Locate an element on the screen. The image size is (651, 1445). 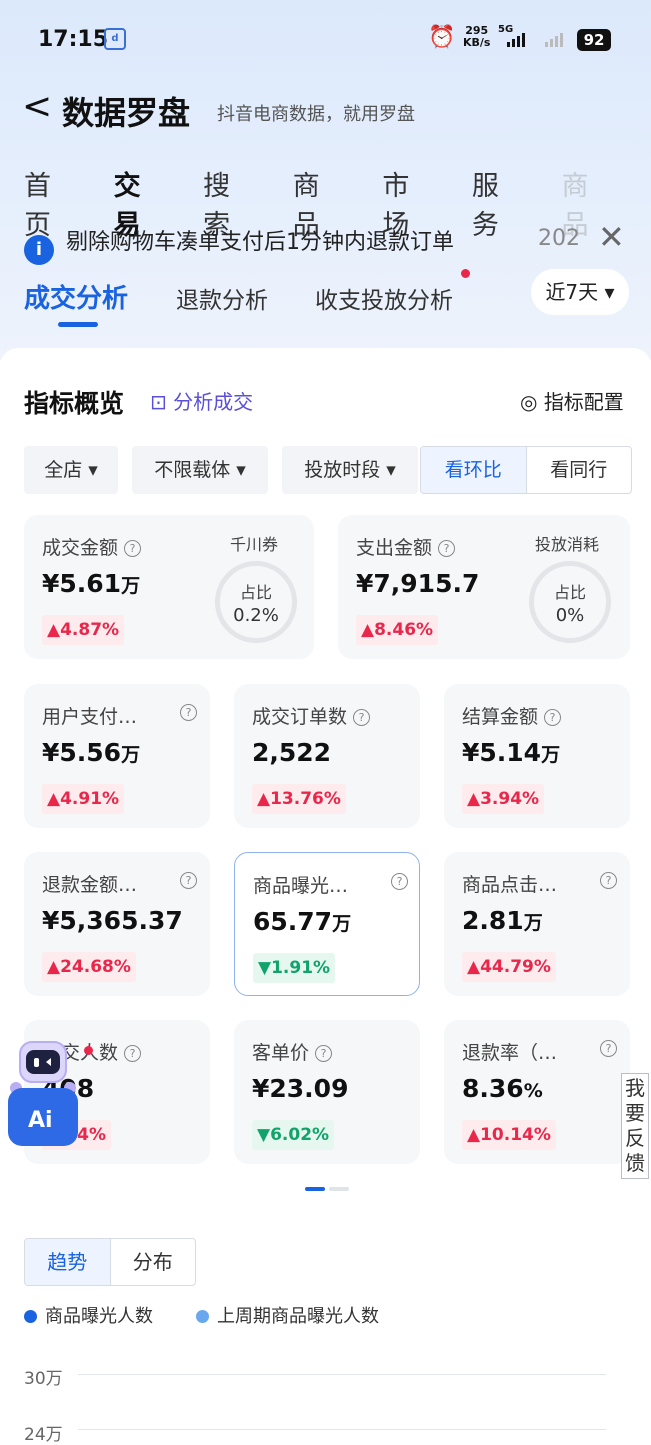
subtab-deal-analysis: 成交分析 is located at coordinates (76, 296).